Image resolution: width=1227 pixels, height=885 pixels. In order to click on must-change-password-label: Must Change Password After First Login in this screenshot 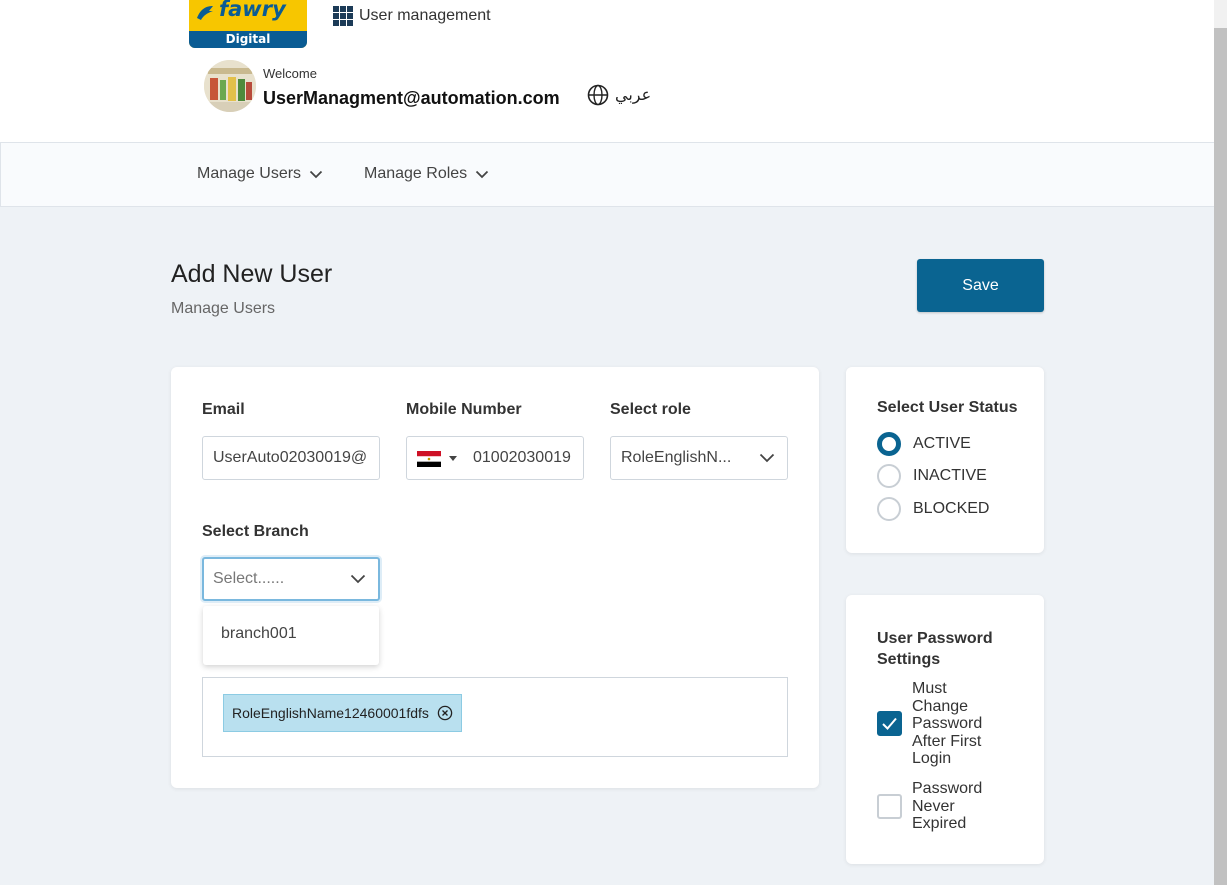, I will do `click(947, 723)`.